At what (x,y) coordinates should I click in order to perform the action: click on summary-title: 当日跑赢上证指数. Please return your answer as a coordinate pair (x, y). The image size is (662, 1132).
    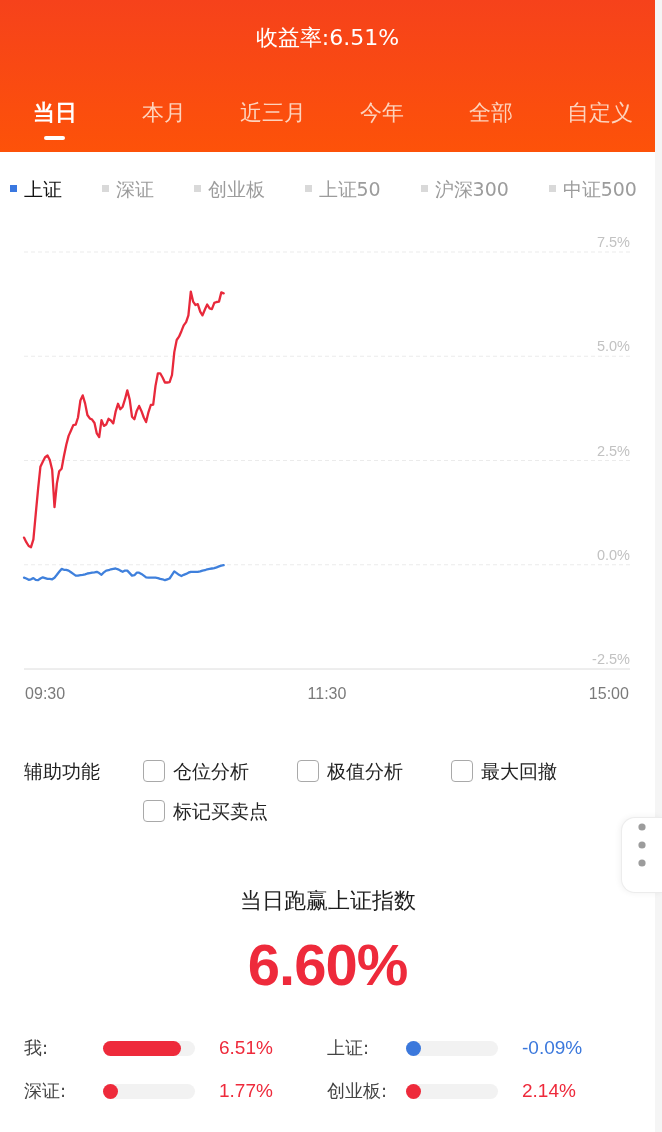
    Looking at the image, I should click on (327, 901).